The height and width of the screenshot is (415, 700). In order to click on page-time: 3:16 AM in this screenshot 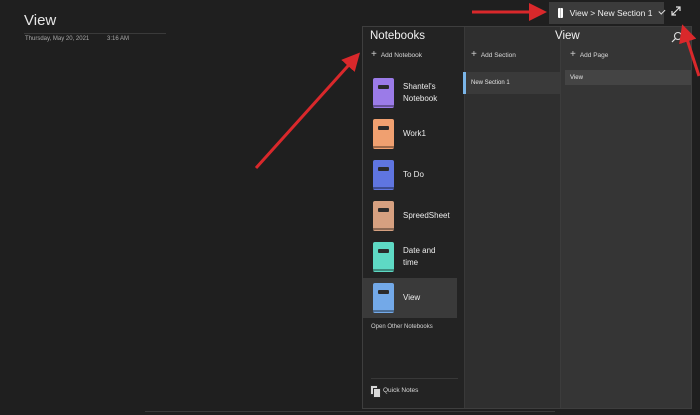, I will do `click(118, 39)`.